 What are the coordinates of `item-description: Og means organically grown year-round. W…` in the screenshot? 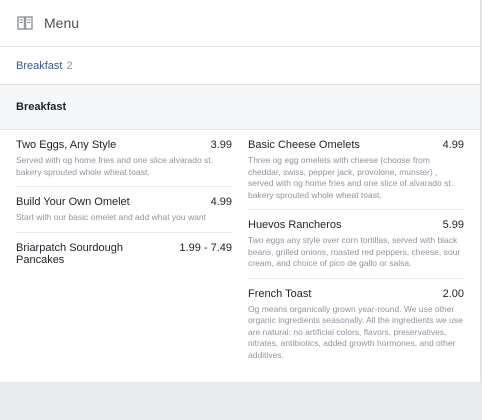 It's located at (355, 331).